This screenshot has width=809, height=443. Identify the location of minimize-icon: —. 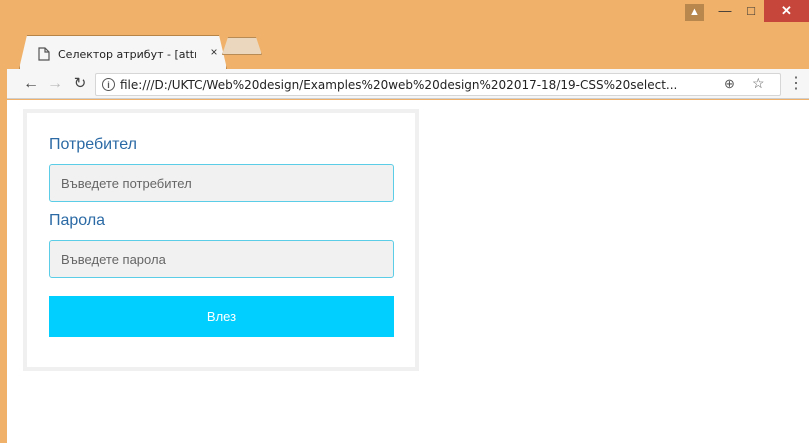
(725, 11).